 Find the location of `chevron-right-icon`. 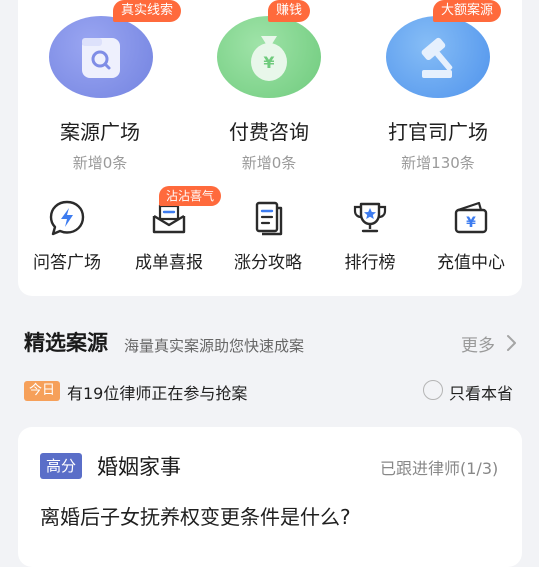

chevron-right-icon is located at coordinates (511, 343).